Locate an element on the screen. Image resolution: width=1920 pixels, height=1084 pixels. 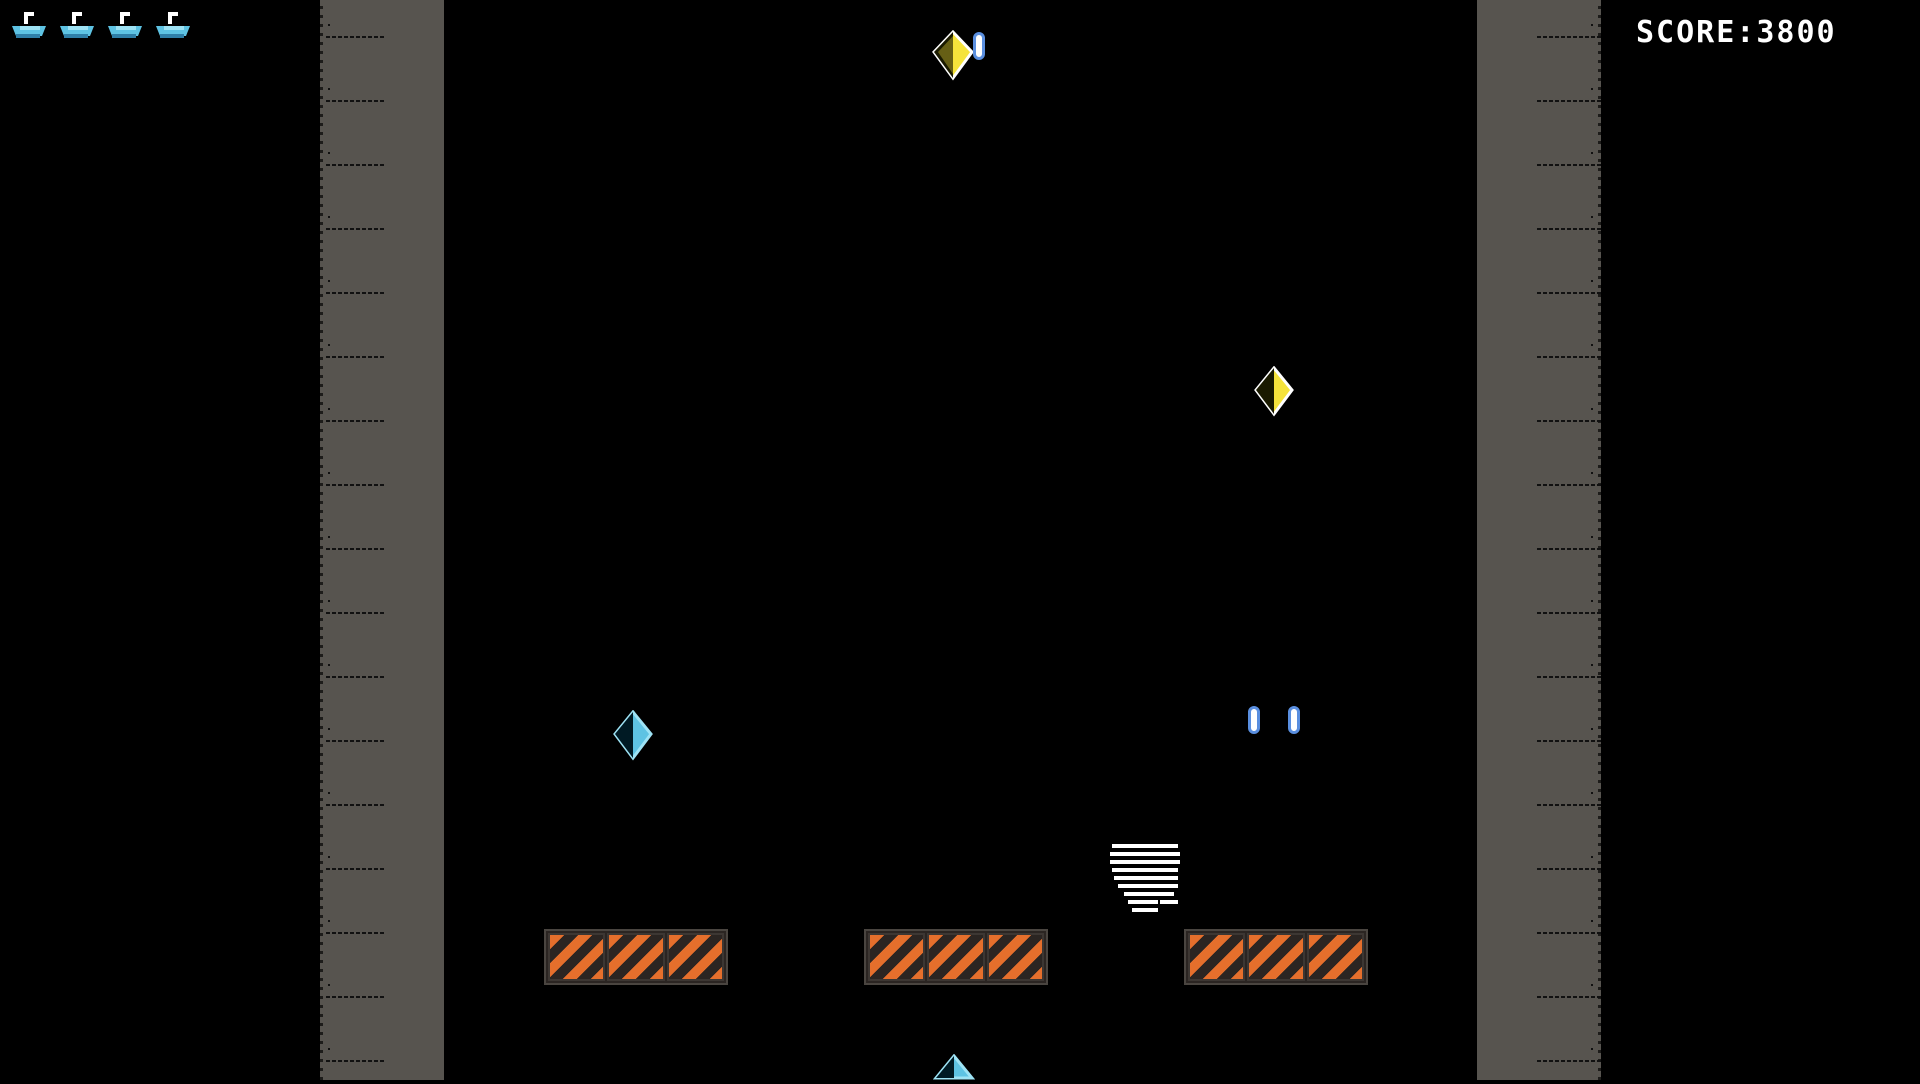
score-display: SCORE: 3800 is located at coordinates (1736, 32).